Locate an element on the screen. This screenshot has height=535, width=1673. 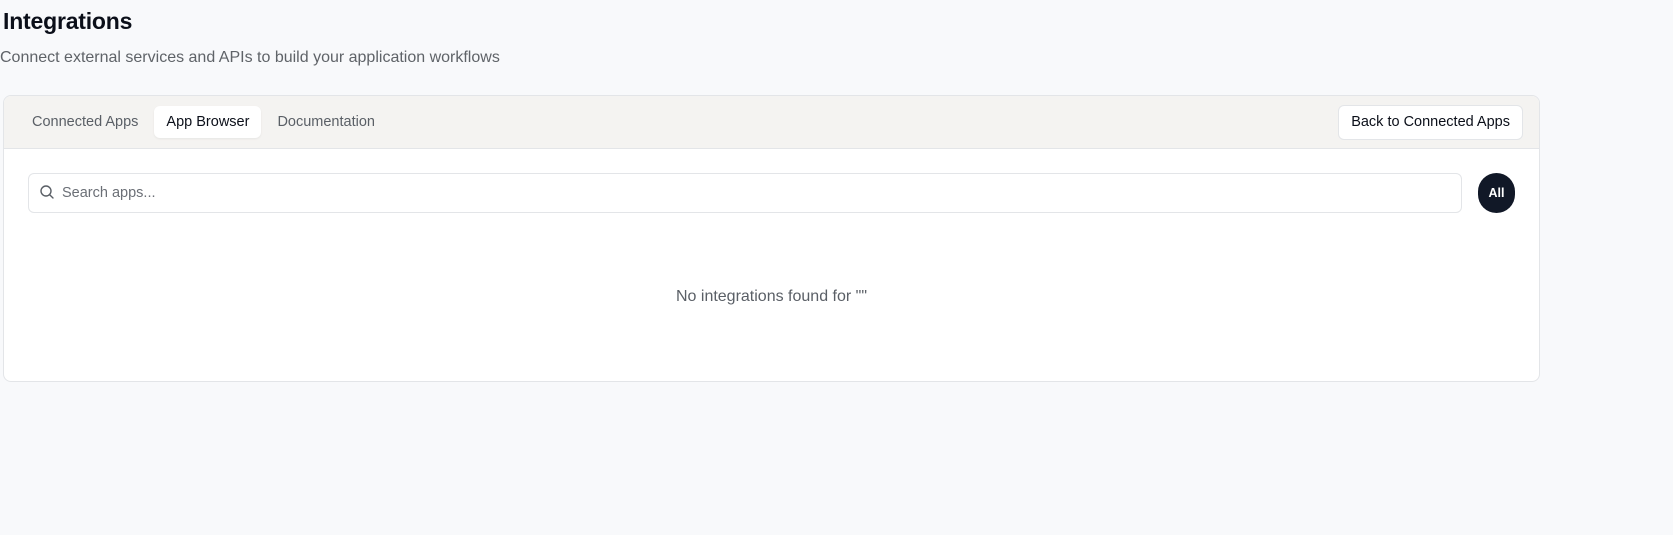
search-row: All is located at coordinates (771, 193).